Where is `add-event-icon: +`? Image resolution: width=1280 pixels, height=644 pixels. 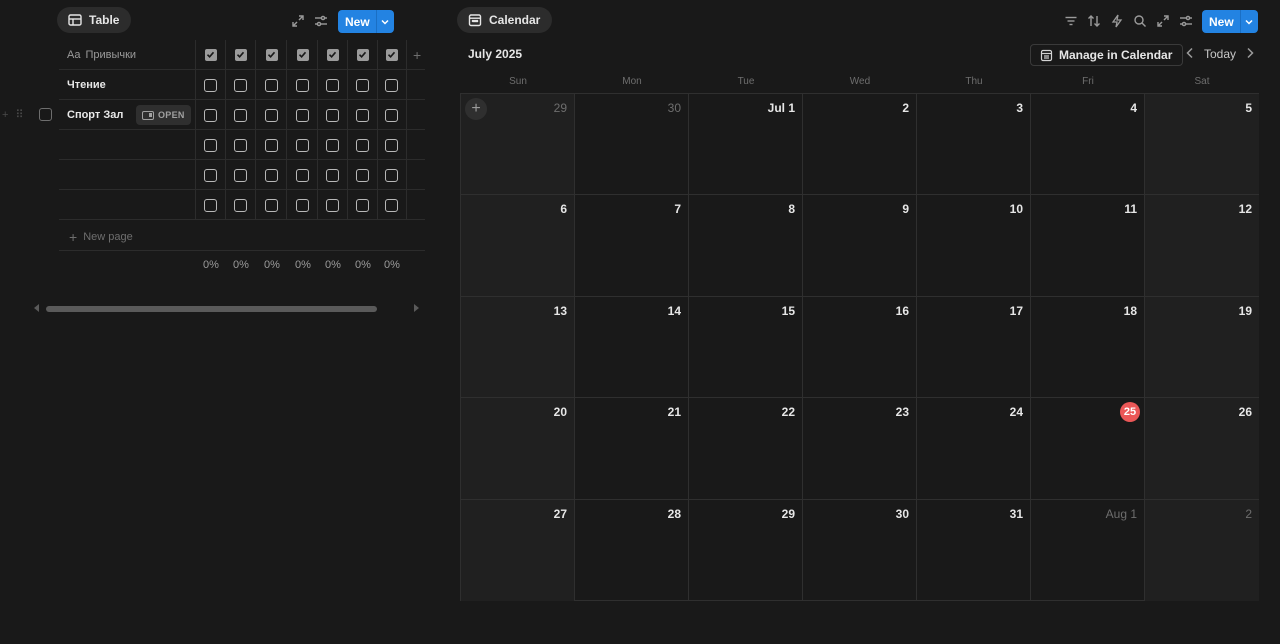 add-event-icon: + is located at coordinates (476, 109).